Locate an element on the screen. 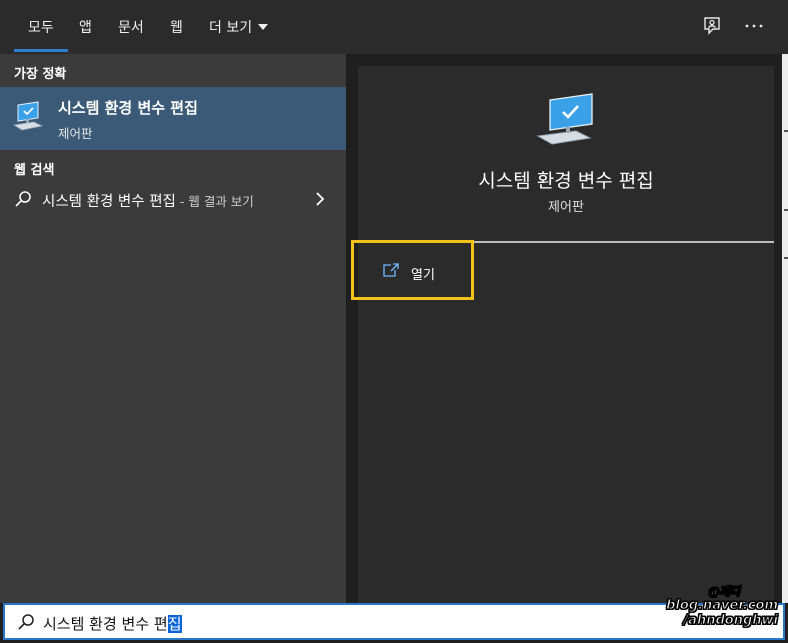  search-query-text: 시스템 환경 변수 편 is located at coordinates (105, 624).